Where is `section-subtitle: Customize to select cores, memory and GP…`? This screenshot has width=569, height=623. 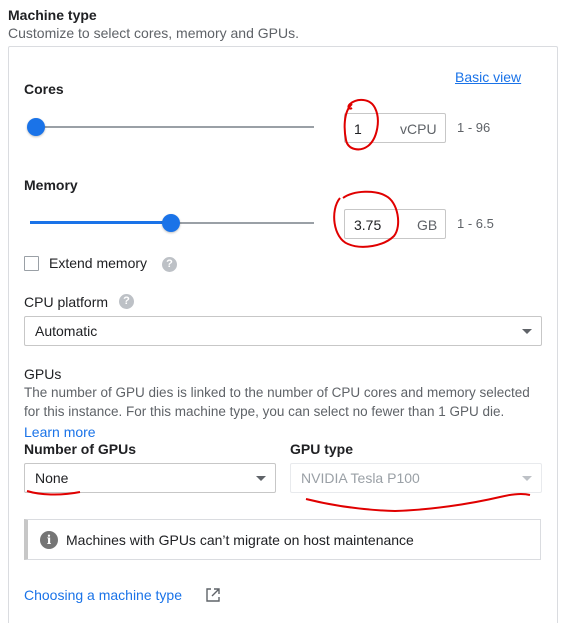 section-subtitle: Customize to select cores, memory and GP… is located at coordinates (153, 33).